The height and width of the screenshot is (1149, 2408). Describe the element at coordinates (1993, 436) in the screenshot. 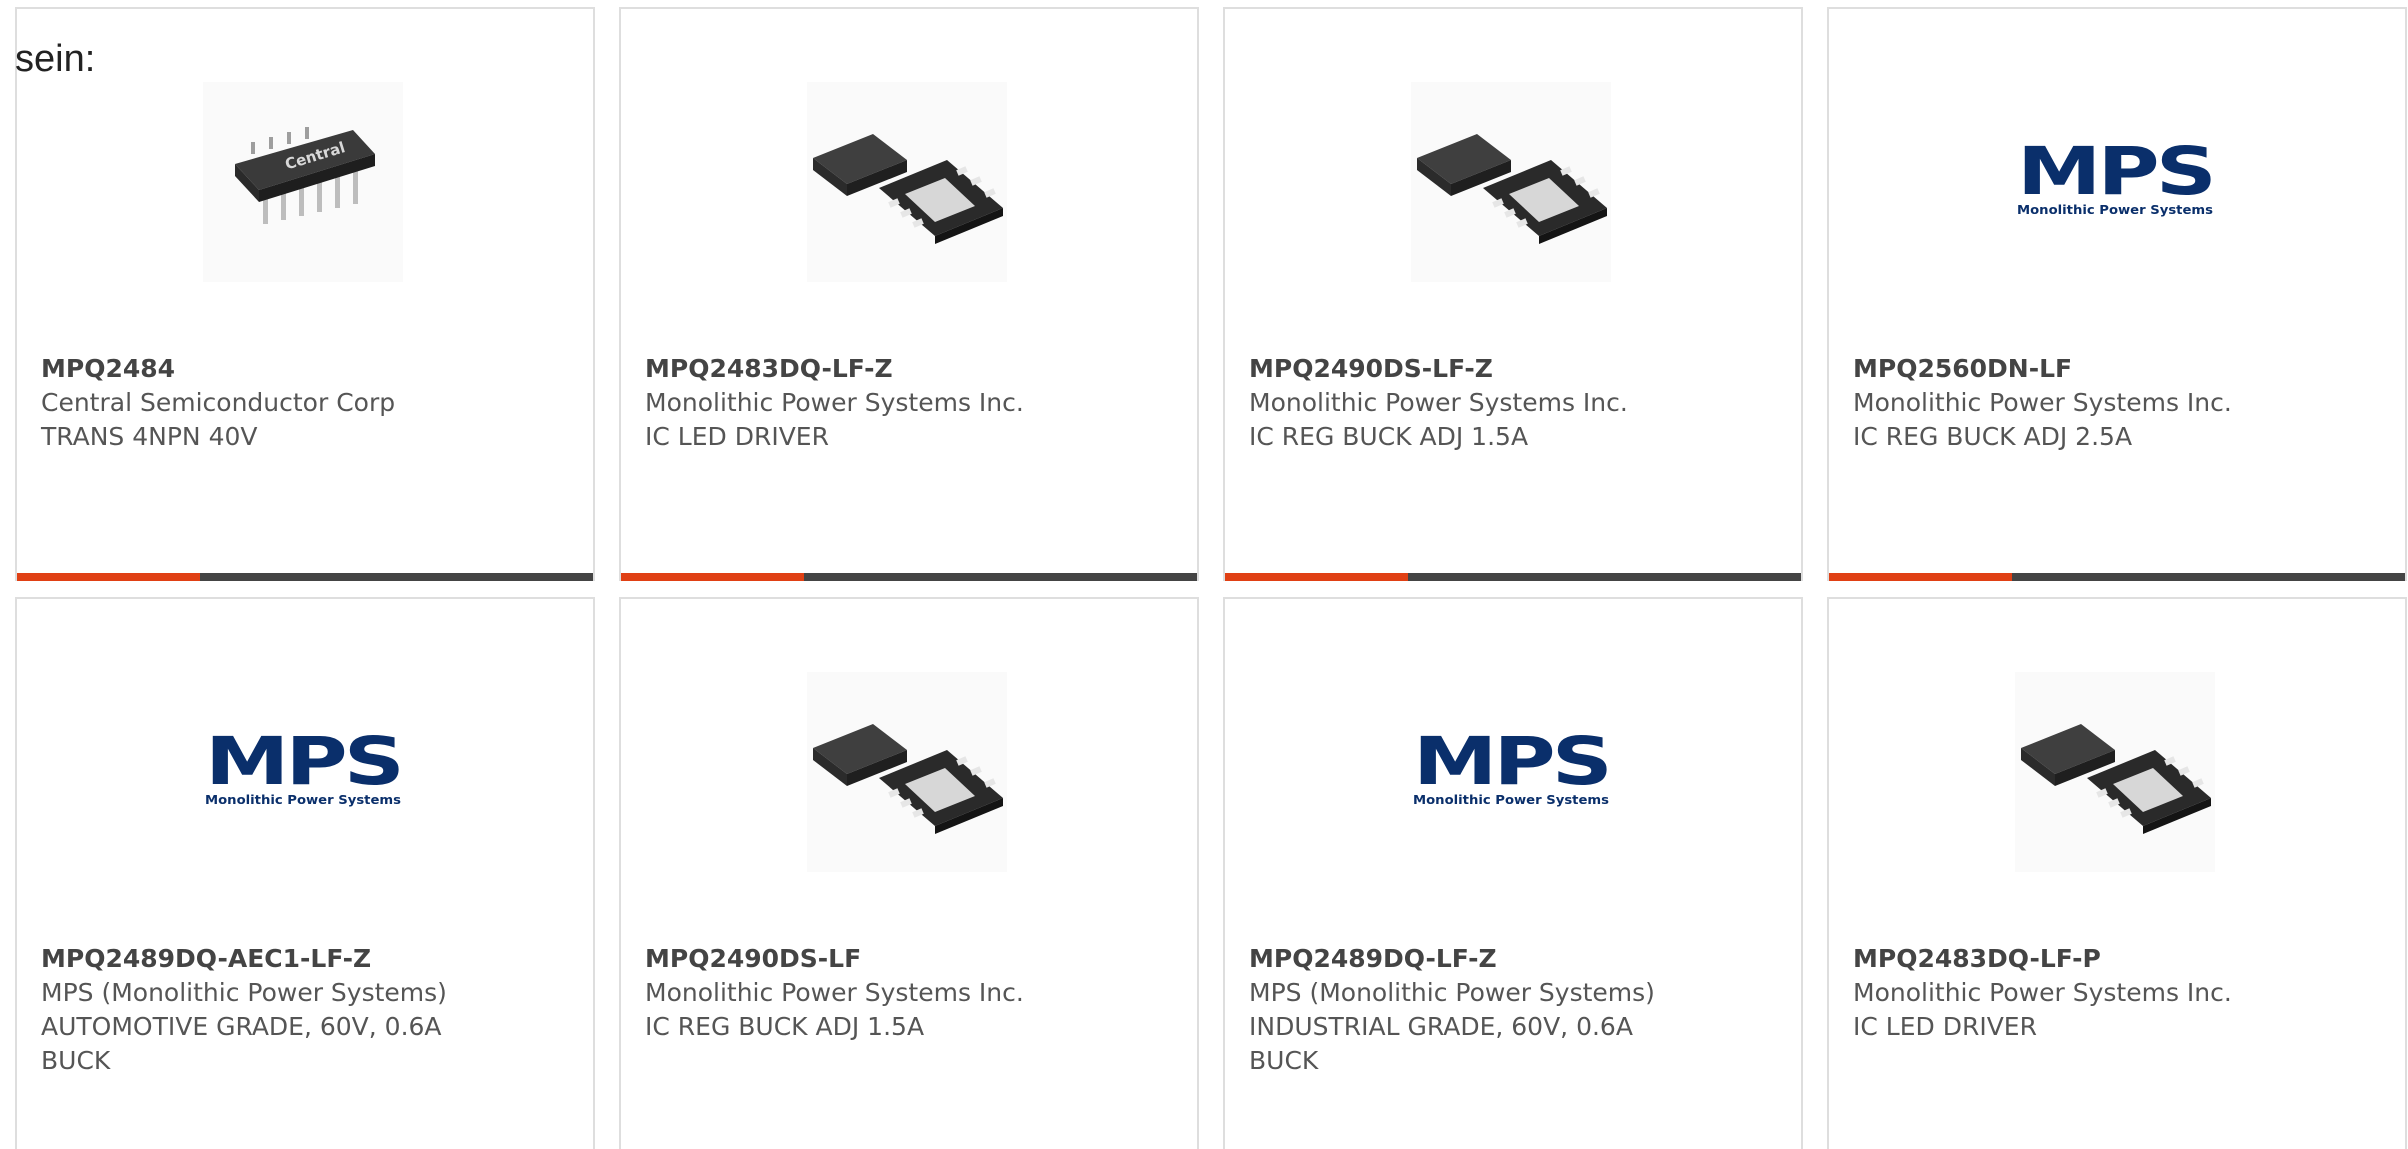

I see `product-description: IC REG BUCK ADJ 2.5A` at that location.